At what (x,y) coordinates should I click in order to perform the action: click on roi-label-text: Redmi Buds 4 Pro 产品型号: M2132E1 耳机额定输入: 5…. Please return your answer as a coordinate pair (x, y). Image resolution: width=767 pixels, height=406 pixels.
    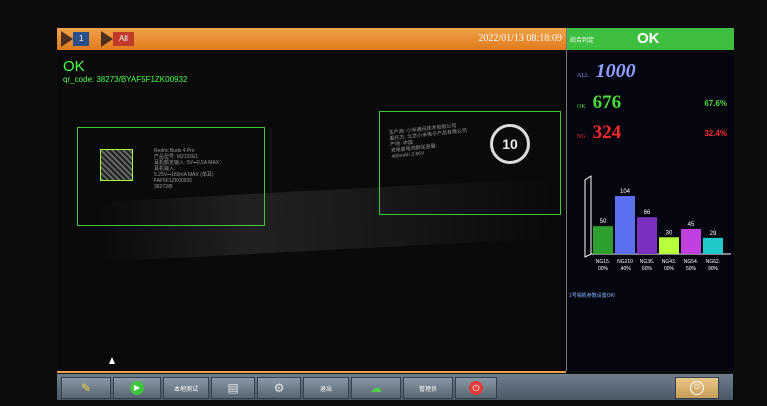
    Looking at the image, I should click on (187, 169).